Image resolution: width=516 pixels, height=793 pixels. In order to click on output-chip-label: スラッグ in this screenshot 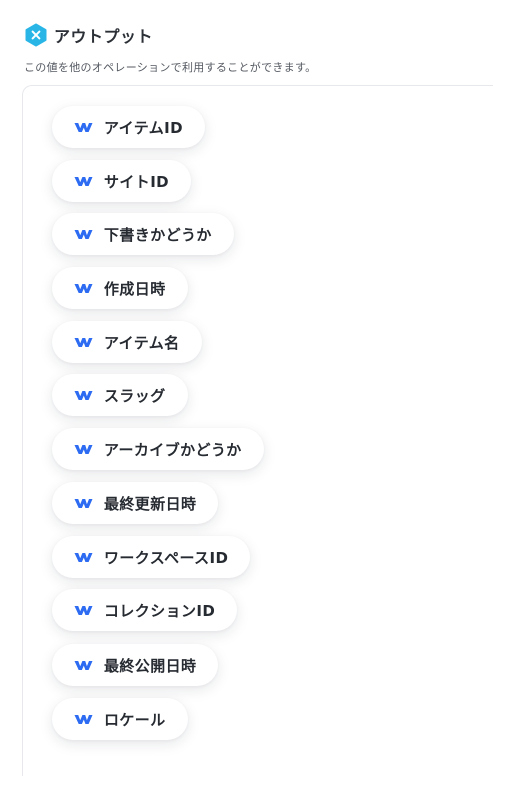, I will do `click(135, 395)`.